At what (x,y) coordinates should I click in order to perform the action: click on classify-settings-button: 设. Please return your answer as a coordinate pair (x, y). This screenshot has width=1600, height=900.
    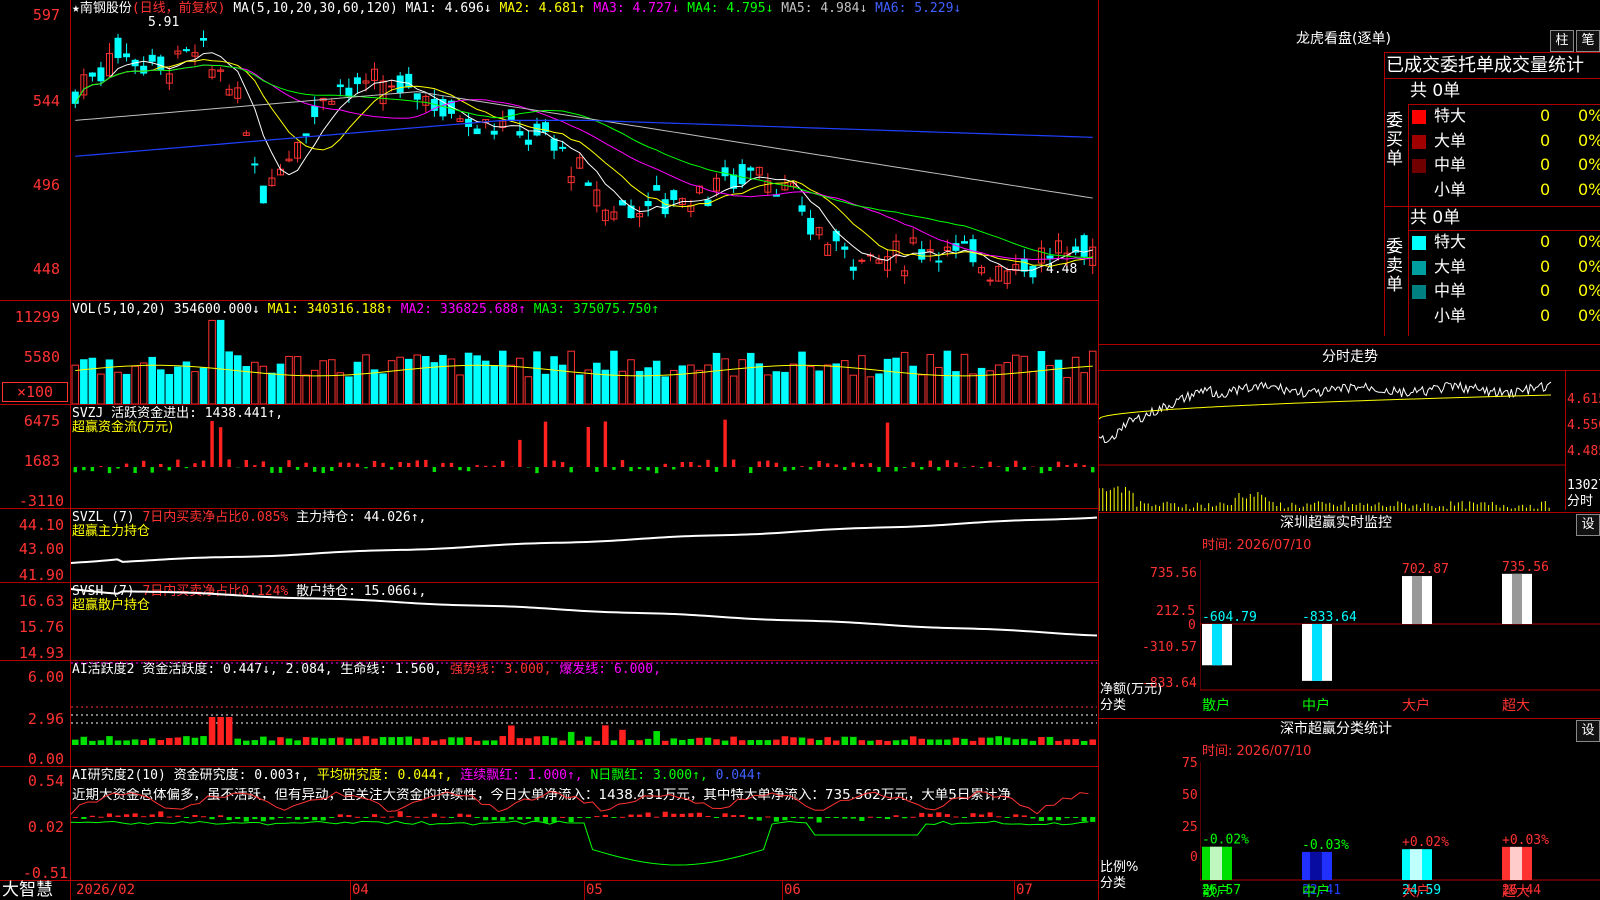
    Looking at the image, I should click on (1588, 731).